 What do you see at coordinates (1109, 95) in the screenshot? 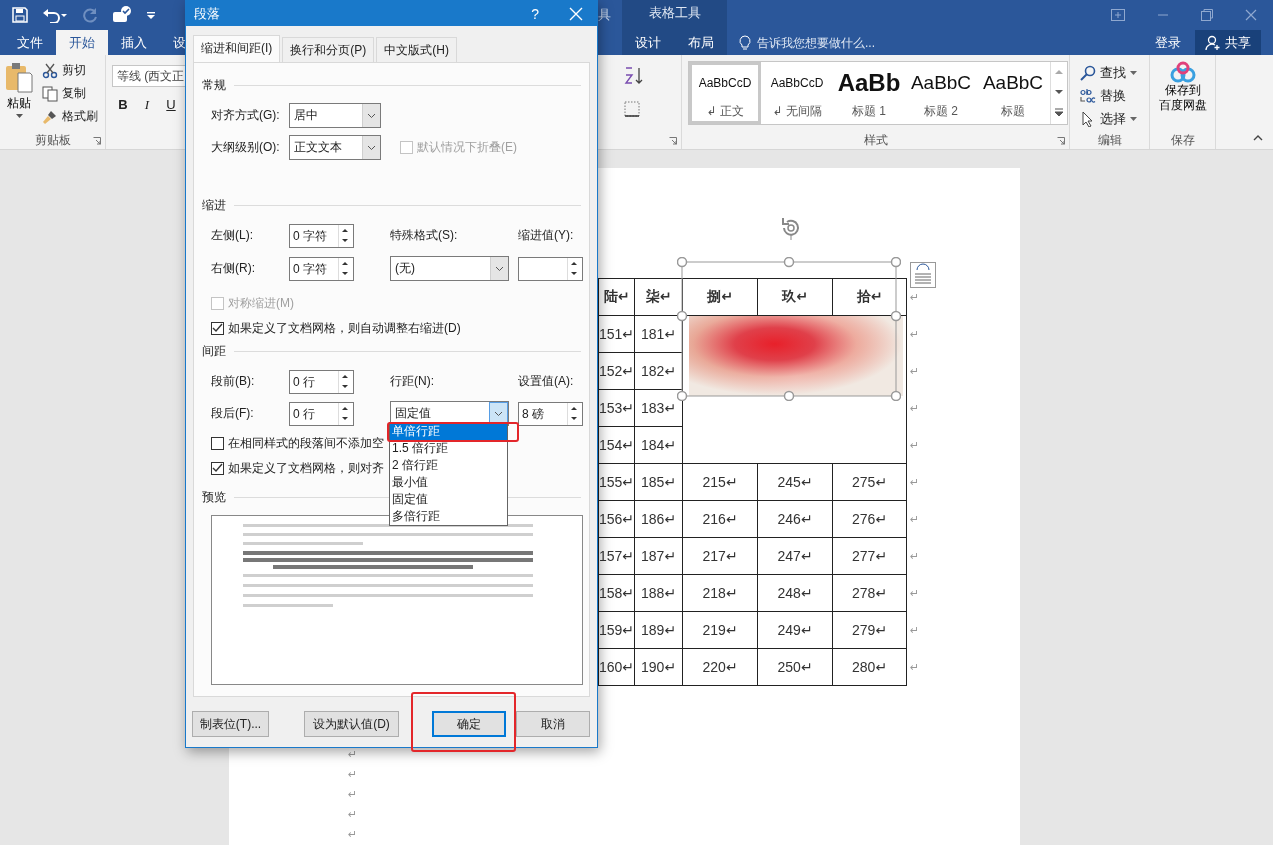
I see `editing-command: 替换` at bounding box center [1109, 95].